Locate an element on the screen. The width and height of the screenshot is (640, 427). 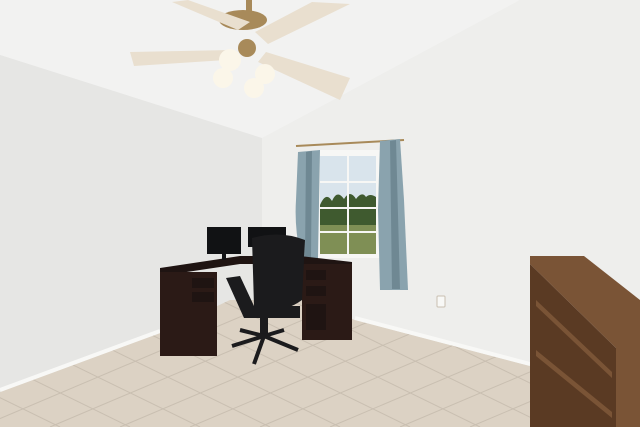
monitor-icon is located at coordinates (224, 240).